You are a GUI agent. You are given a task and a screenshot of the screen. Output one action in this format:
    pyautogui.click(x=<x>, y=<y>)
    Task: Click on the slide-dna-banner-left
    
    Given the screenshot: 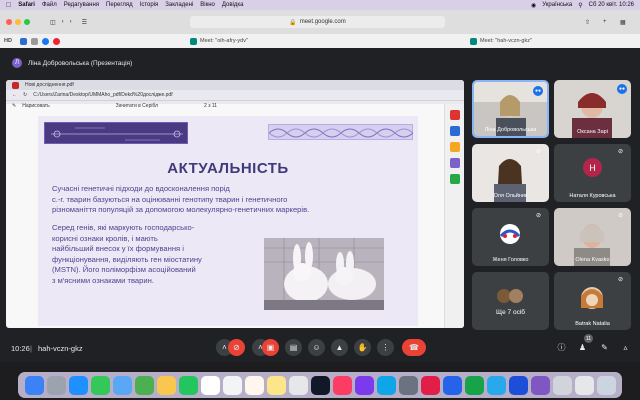 What is the action you would take?
    pyautogui.click(x=116, y=133)
    